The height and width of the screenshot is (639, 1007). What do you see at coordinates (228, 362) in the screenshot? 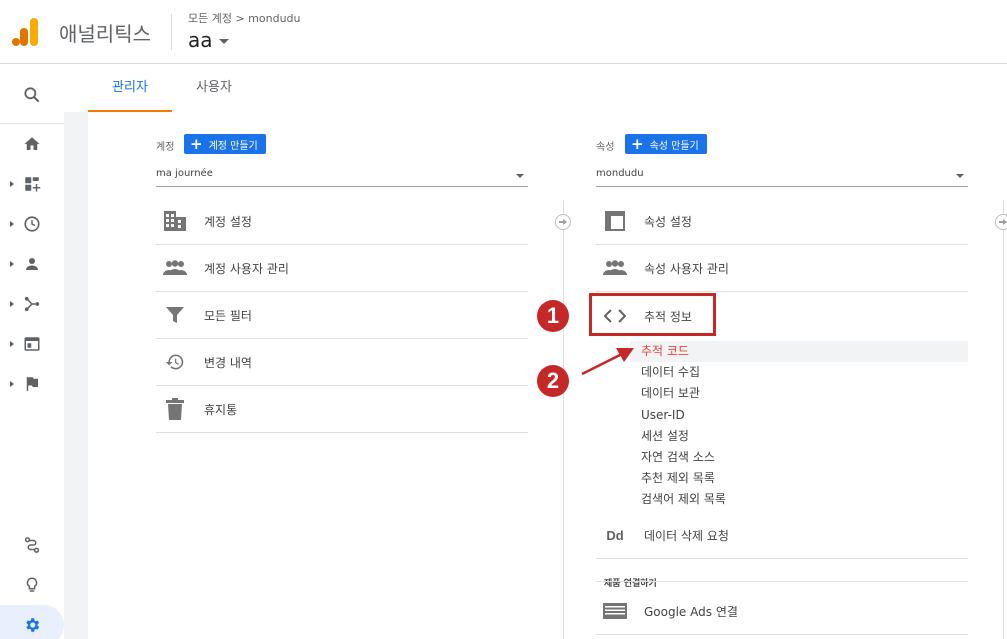
I see `change-history-label: 변경 내역` at bounding box center [228, 362].